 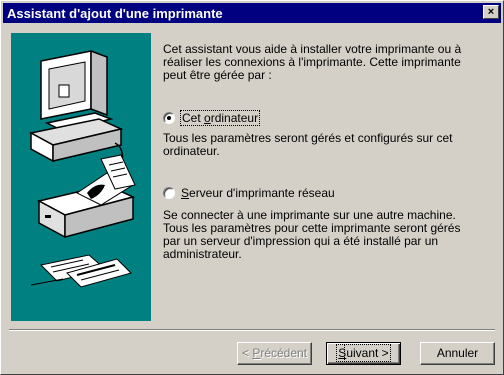 What do you see at coordinates (193, 118) in the screenshot?
I see `label-part: Cet` at bounding box center [193, 118].